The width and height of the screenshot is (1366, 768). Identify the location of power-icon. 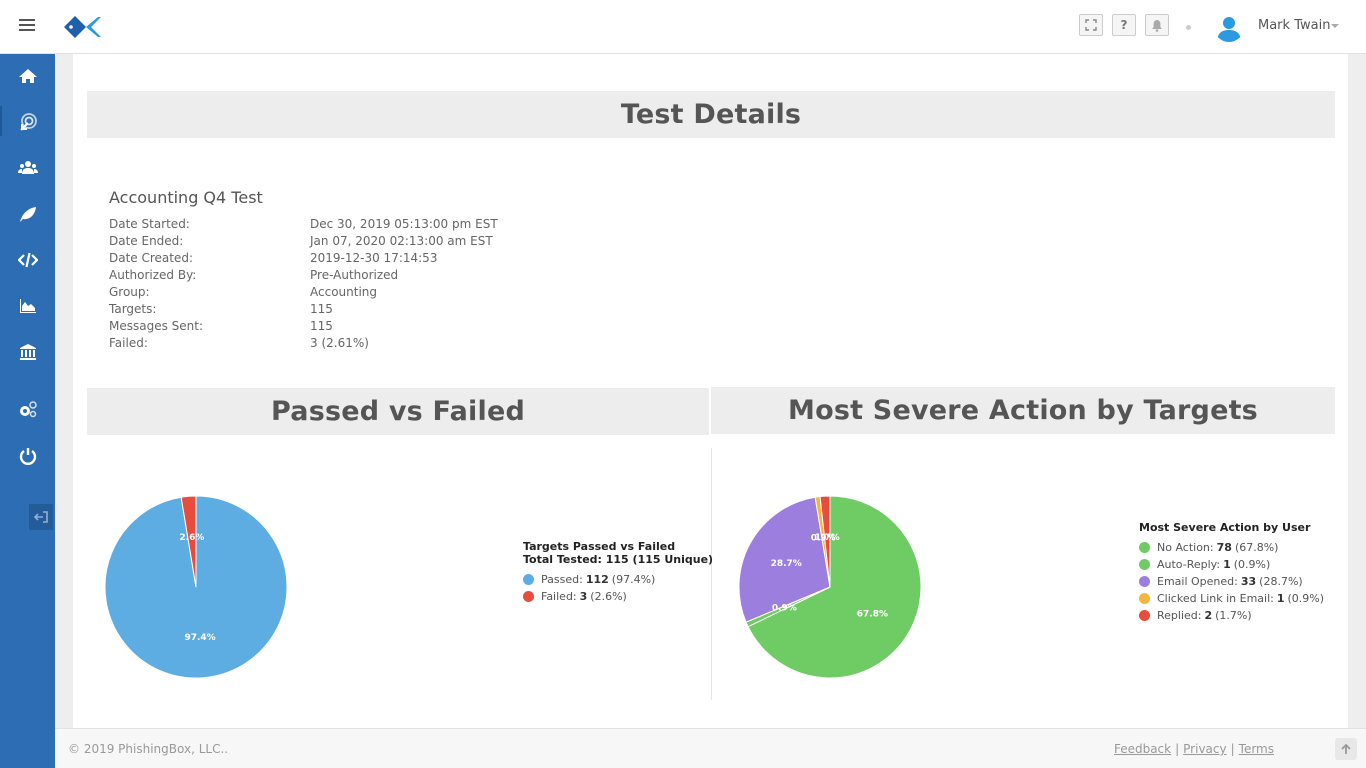
(27, 456).